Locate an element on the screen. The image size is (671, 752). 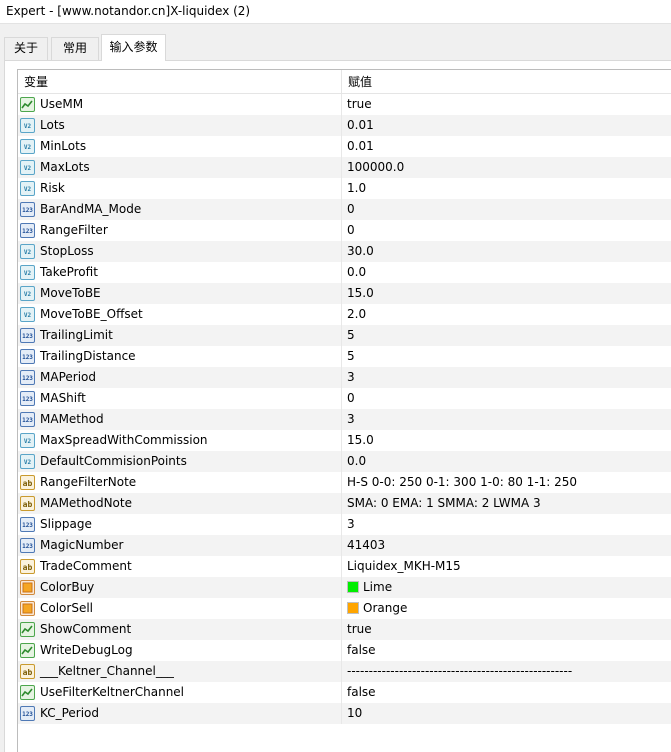
param-row: V2 Lots 0.01 is located at coordinates (344, 125).